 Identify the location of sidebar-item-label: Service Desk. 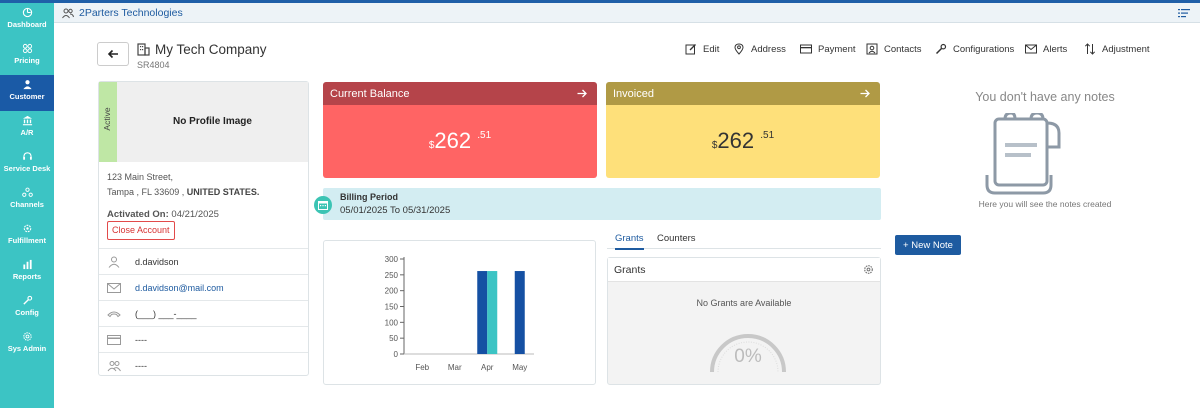
(27, 168).